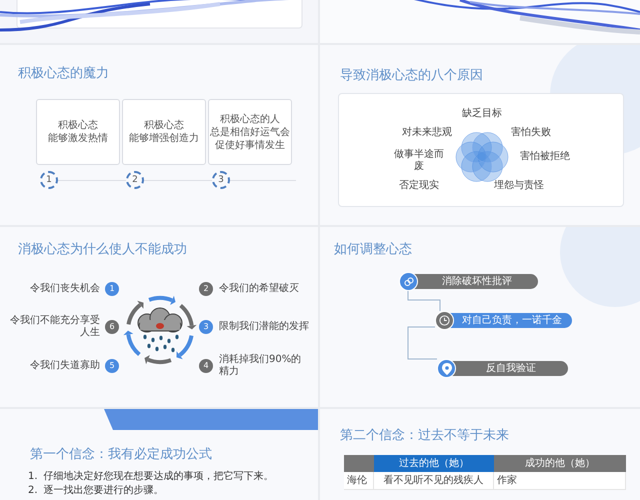  I want to click on step-number: 3, so click(221, 180).